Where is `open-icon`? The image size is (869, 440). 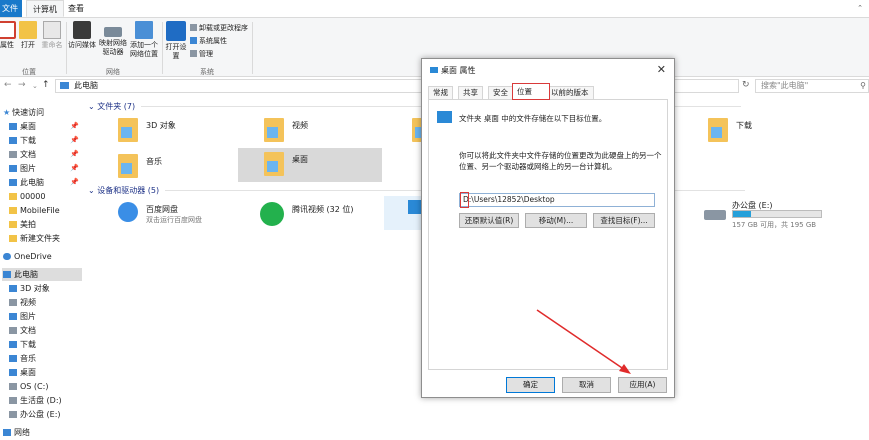
open-icon is located at coordinates (28, 30).